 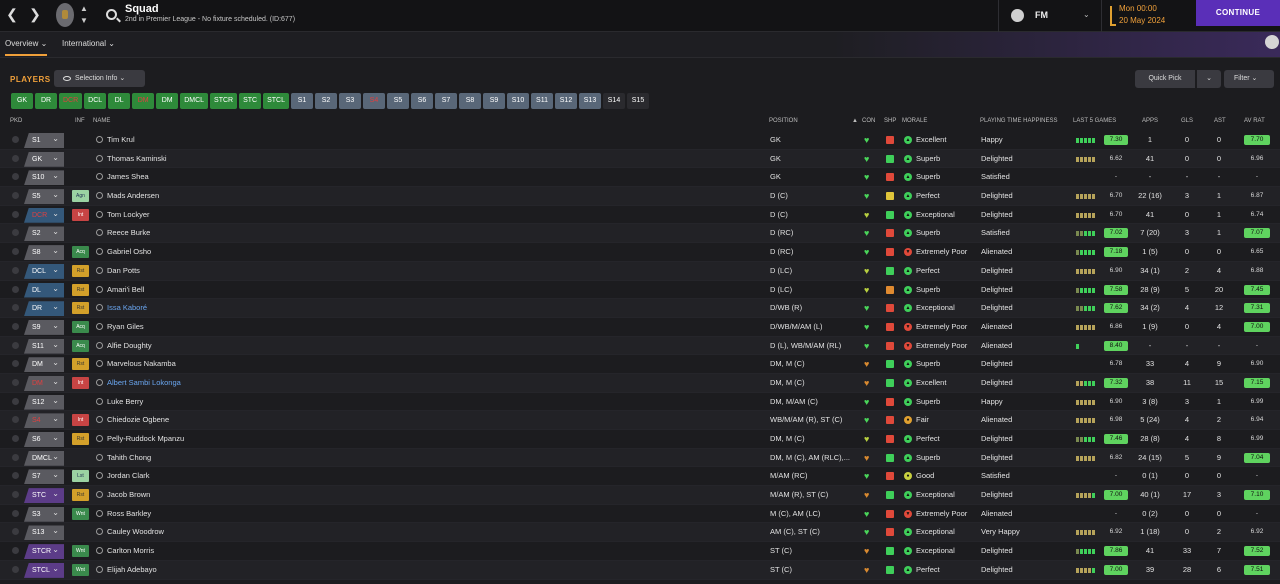 I want to click on avatar, so click(x=1017, y=15).